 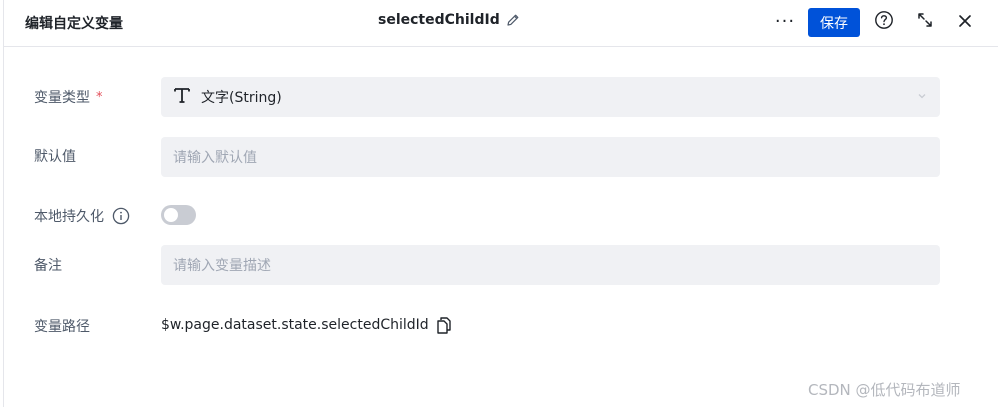 I want to click on text-type-icon, so click(x=182, y=97).